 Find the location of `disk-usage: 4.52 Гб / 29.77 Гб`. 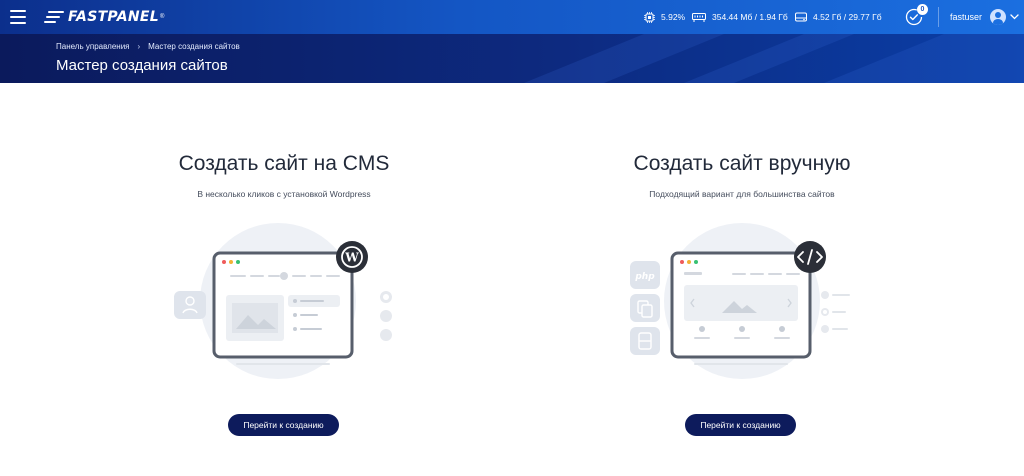

disk-usage: 4.52 Гб / 29.77 Гб is located at coordinates (838, 17).